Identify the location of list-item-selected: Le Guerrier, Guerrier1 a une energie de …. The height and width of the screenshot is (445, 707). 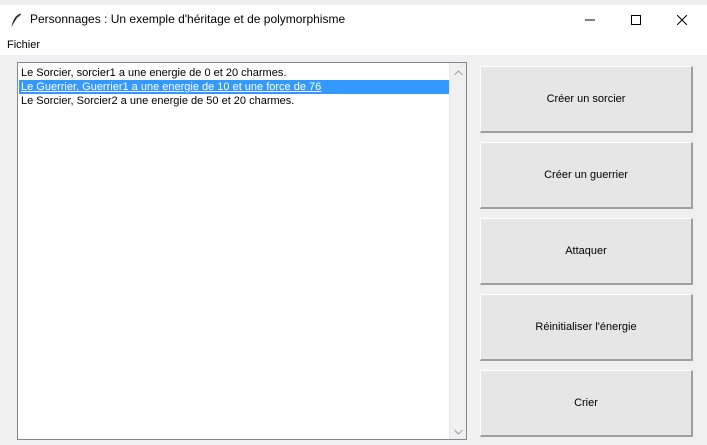
(235, 87).